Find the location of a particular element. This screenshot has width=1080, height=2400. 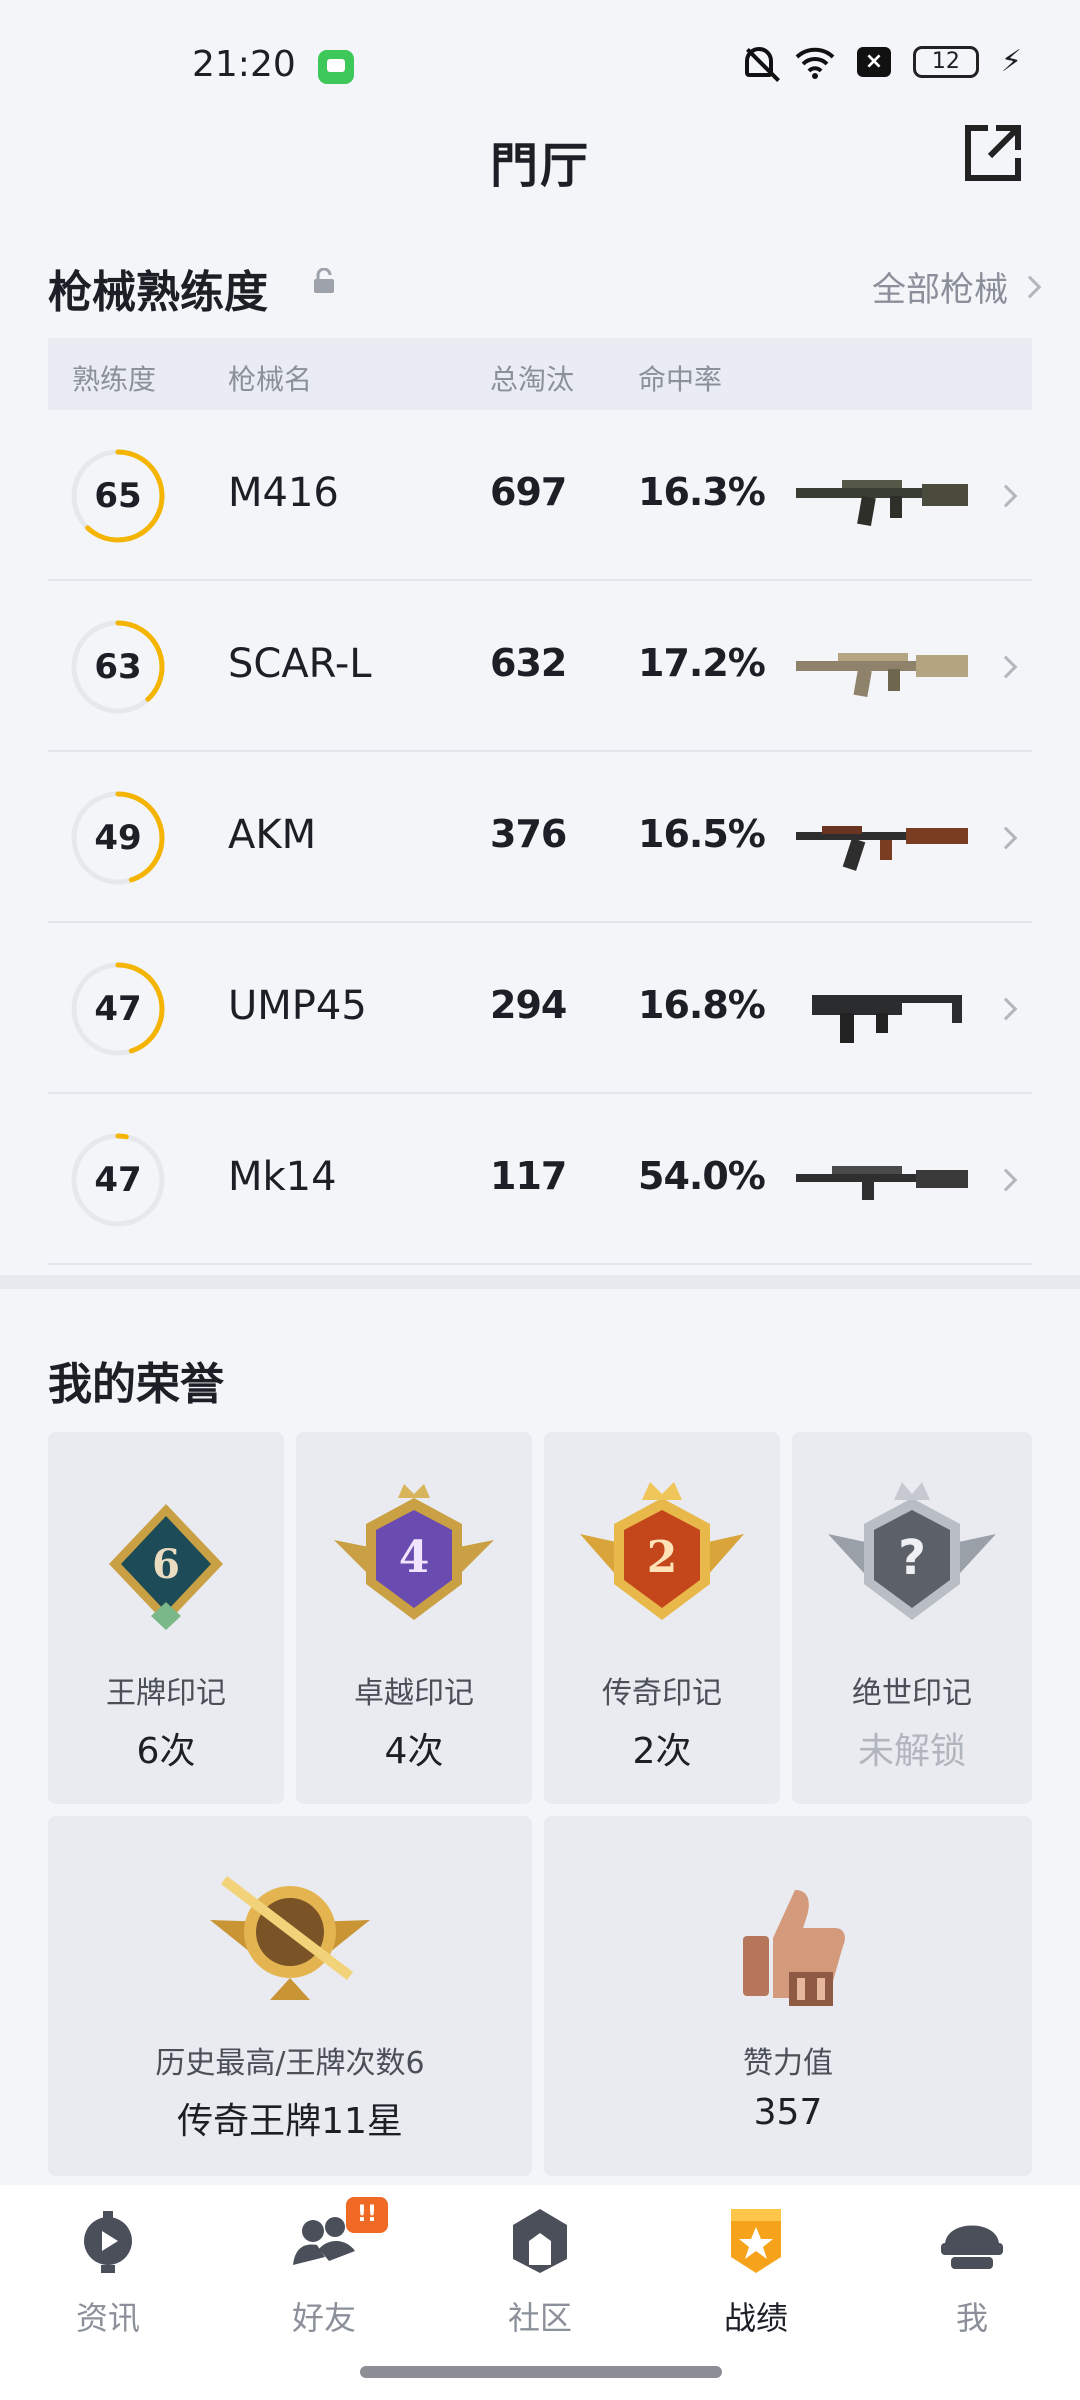

legend-badge-number: 2 is located at coordinates (662, 1557).